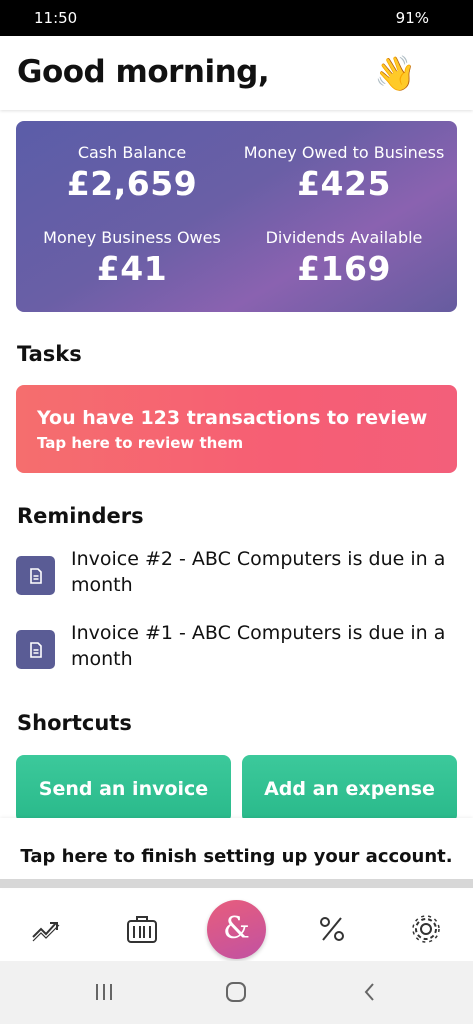 The height and width of the screenshot is (1024, 473). I want to click on bank-icon, so click(142, 929).